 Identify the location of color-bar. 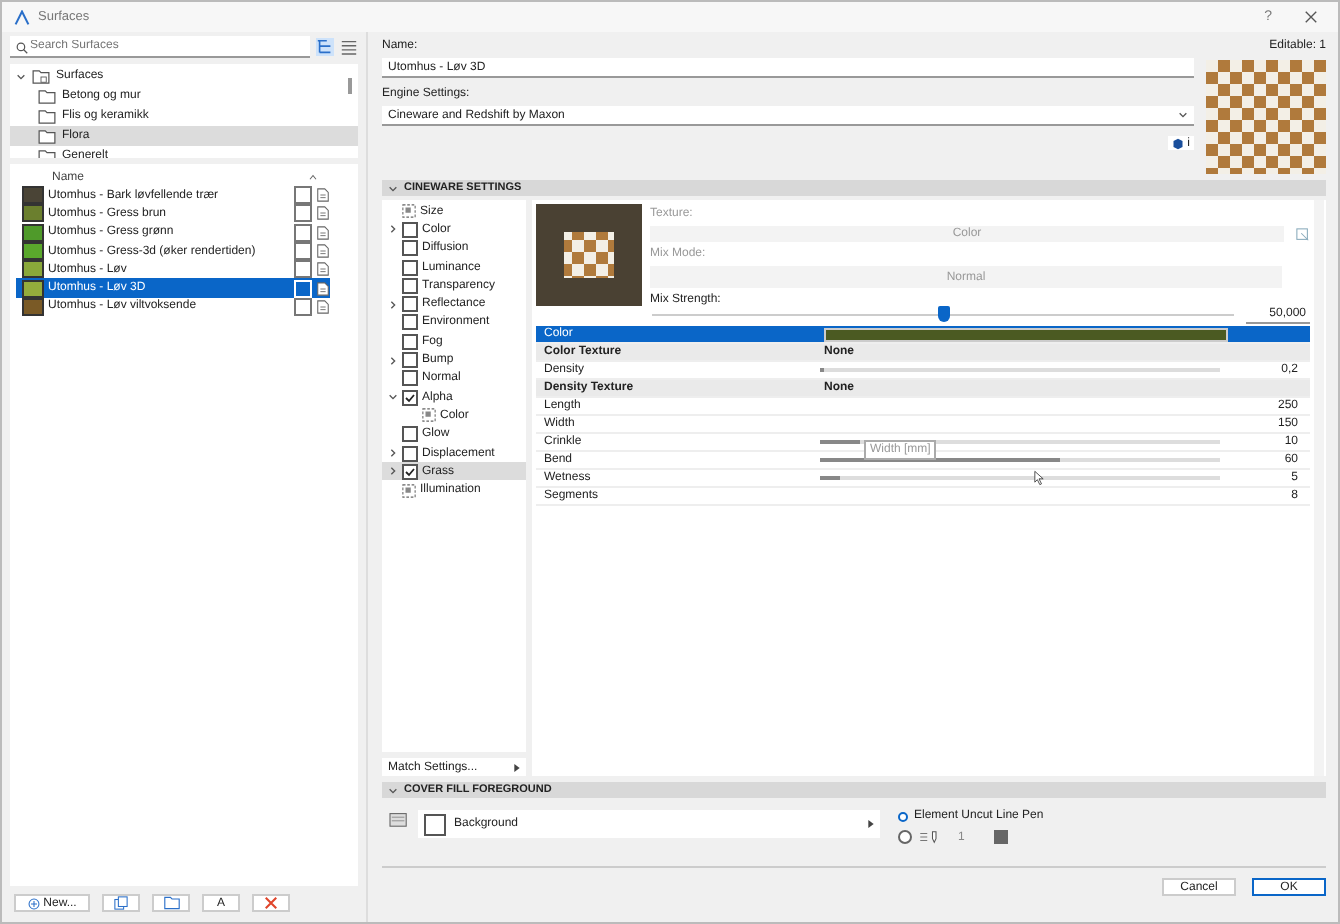
(1026, 334).